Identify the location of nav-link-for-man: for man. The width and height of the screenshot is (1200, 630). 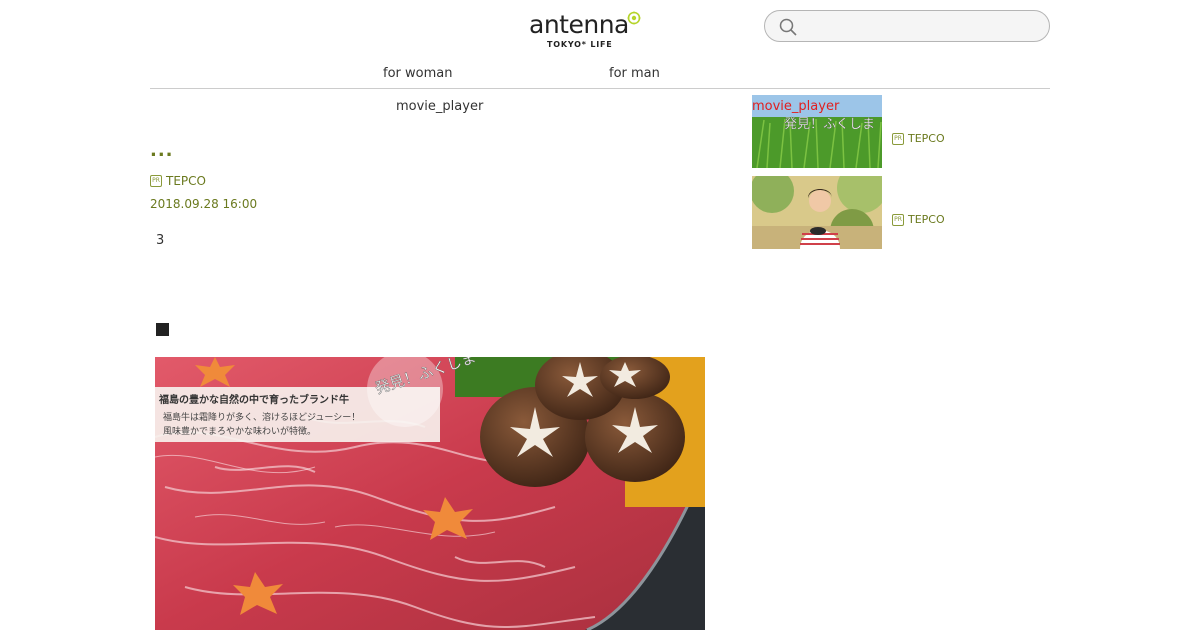
(634, 73).